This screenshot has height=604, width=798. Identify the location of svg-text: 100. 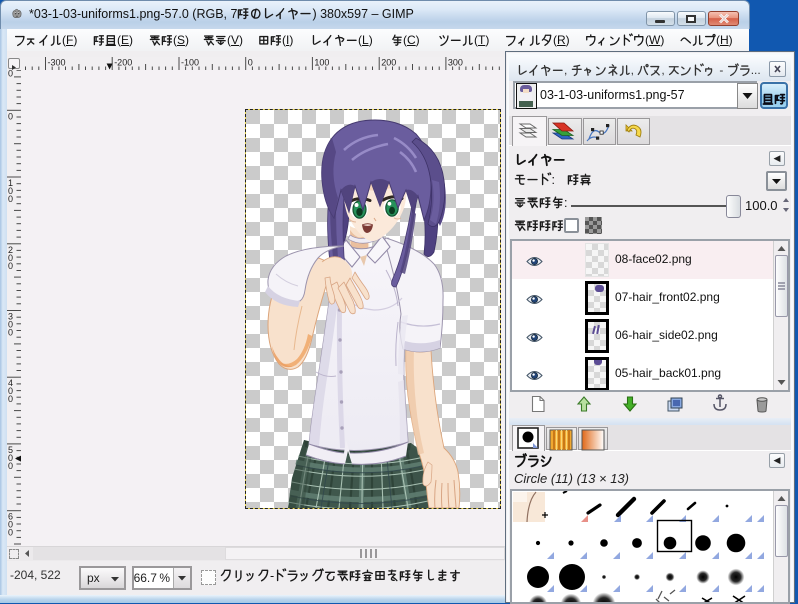
(321, 63).